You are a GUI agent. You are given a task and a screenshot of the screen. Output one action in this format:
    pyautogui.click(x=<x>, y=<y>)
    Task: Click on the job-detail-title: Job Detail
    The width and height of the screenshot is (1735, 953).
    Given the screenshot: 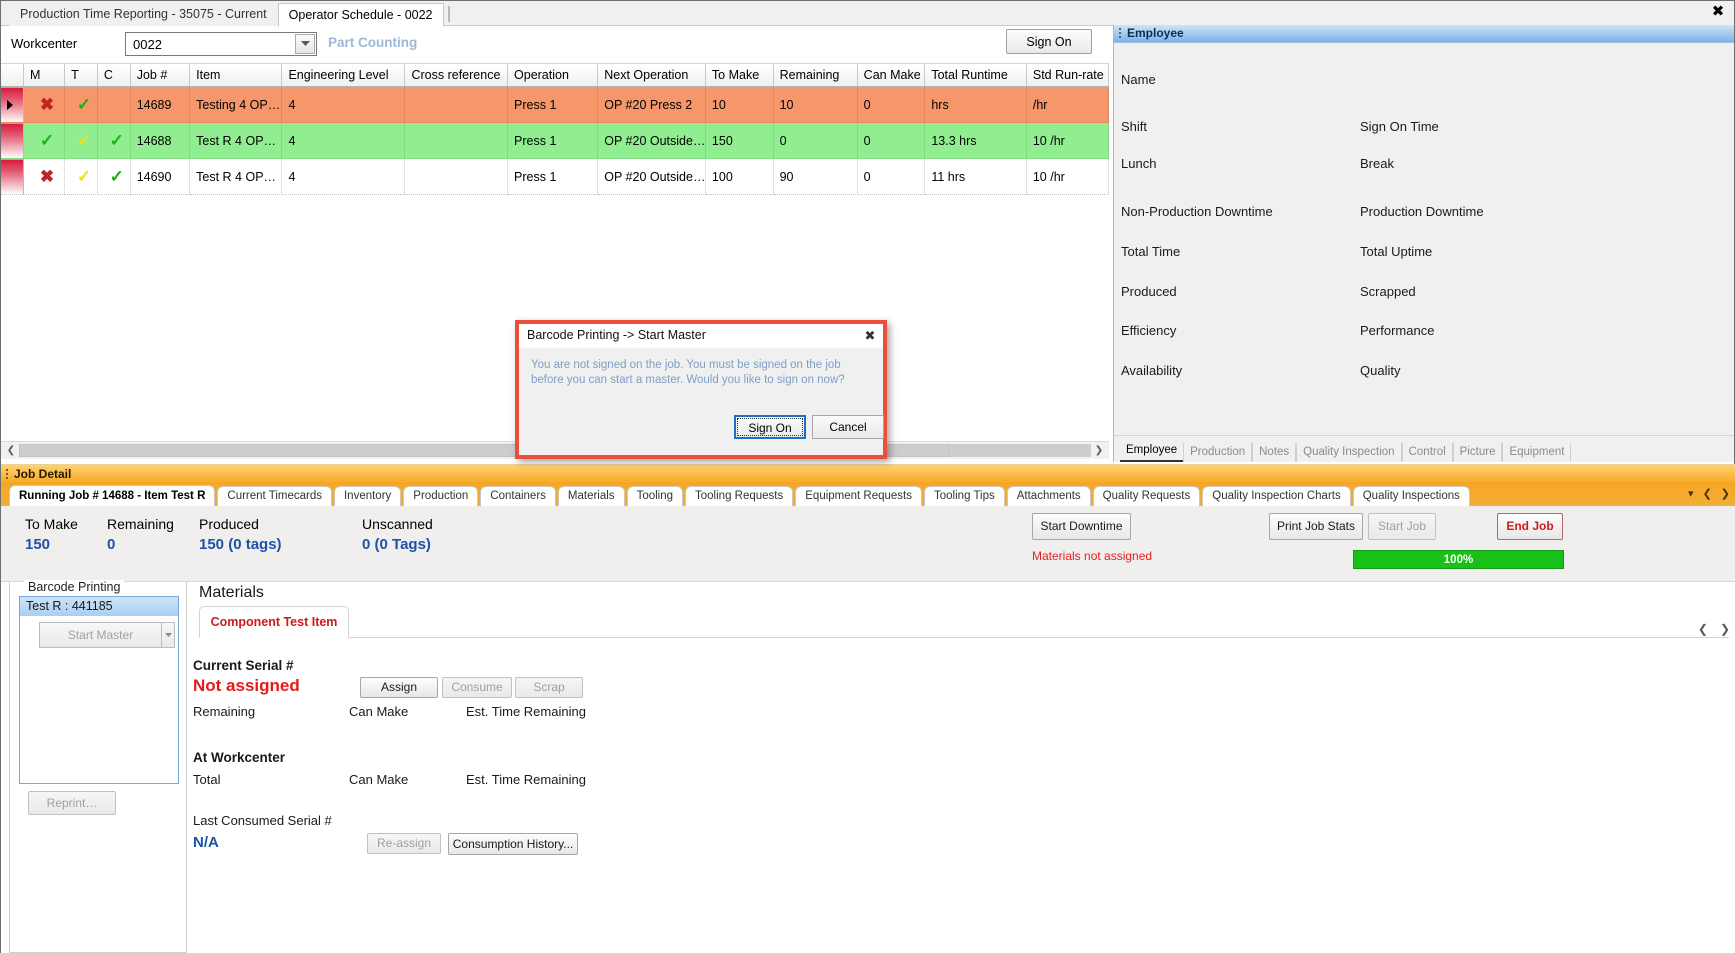 What is the action you would take?
    pyautogui.click(x=43, y=474)
    